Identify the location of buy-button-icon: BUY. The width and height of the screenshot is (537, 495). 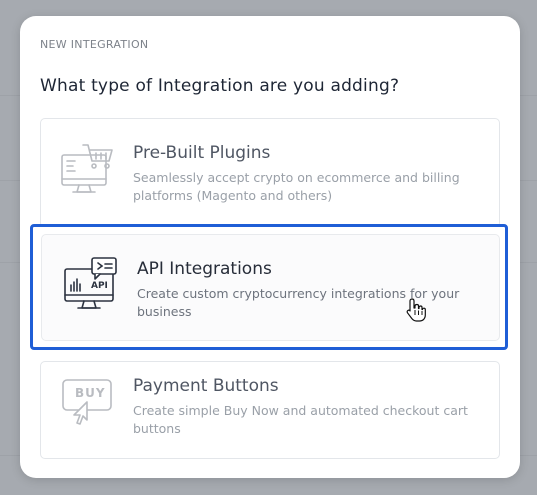
(88, 405).